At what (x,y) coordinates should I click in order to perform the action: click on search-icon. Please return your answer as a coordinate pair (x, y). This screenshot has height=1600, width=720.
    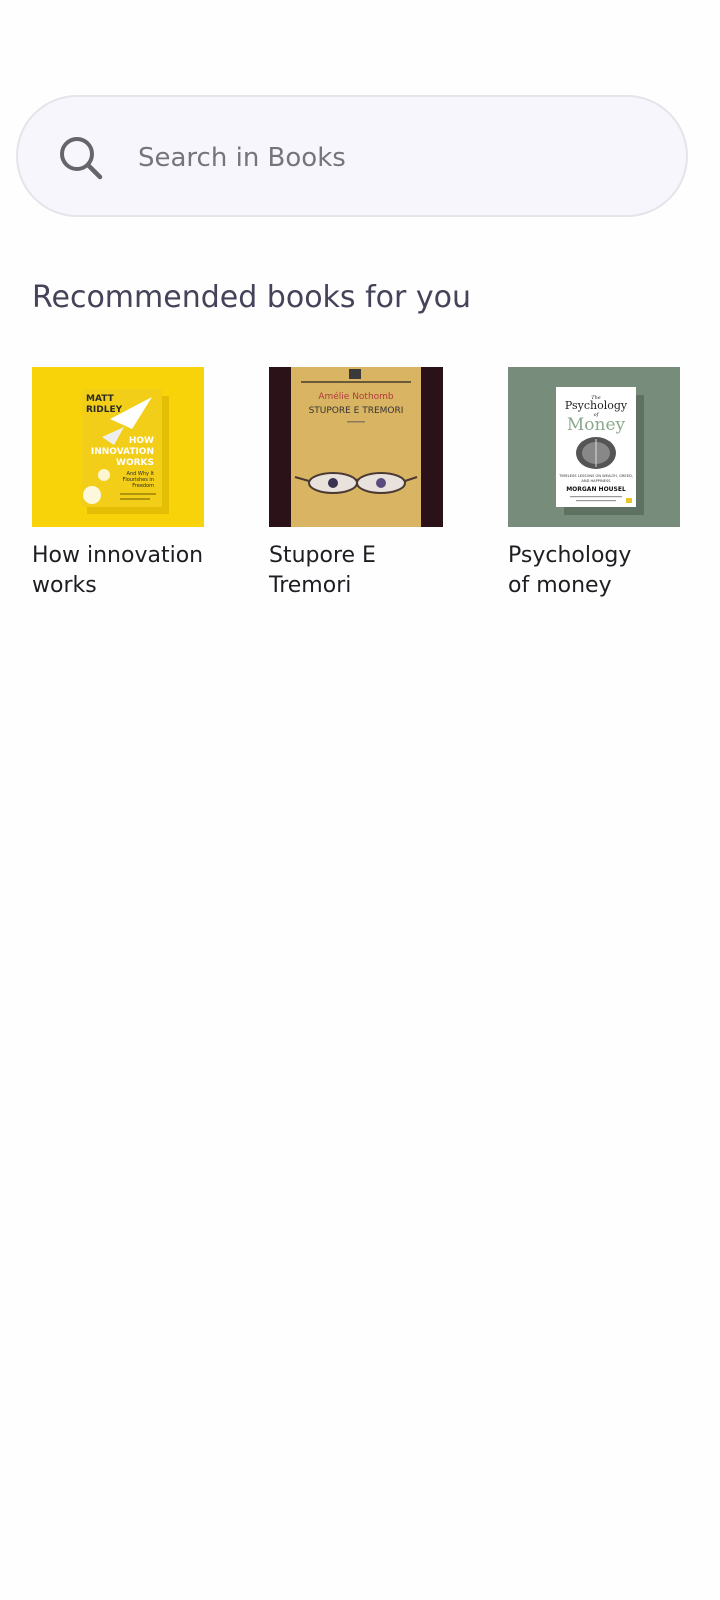
    Looking at the image, I should click on (81, 158).